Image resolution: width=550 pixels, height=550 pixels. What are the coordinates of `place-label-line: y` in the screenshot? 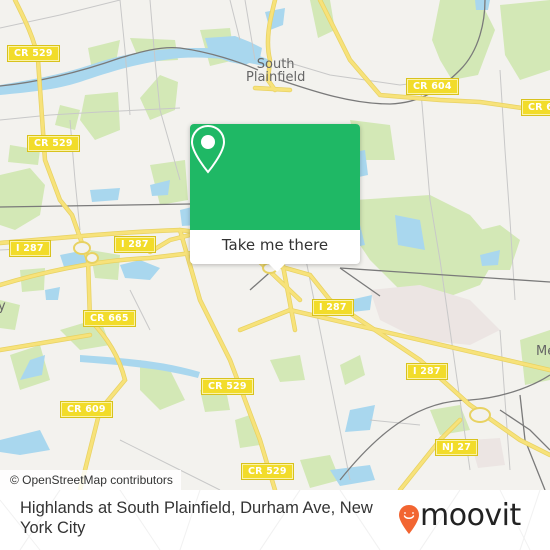 It's located at (3, 306).